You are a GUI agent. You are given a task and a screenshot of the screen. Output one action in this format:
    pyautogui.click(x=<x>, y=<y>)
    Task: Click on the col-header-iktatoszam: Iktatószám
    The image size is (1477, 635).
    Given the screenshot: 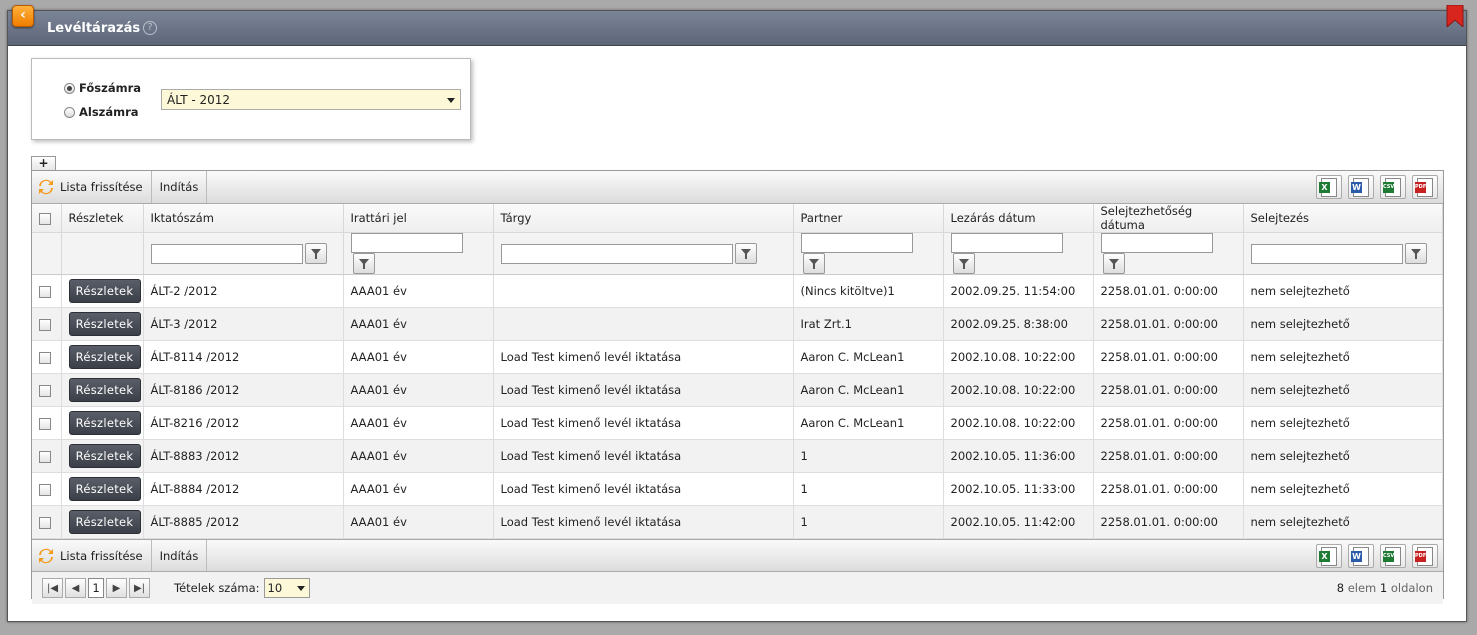 What is the action you would take?
    pyautogui.click(x=243, y=218)
    